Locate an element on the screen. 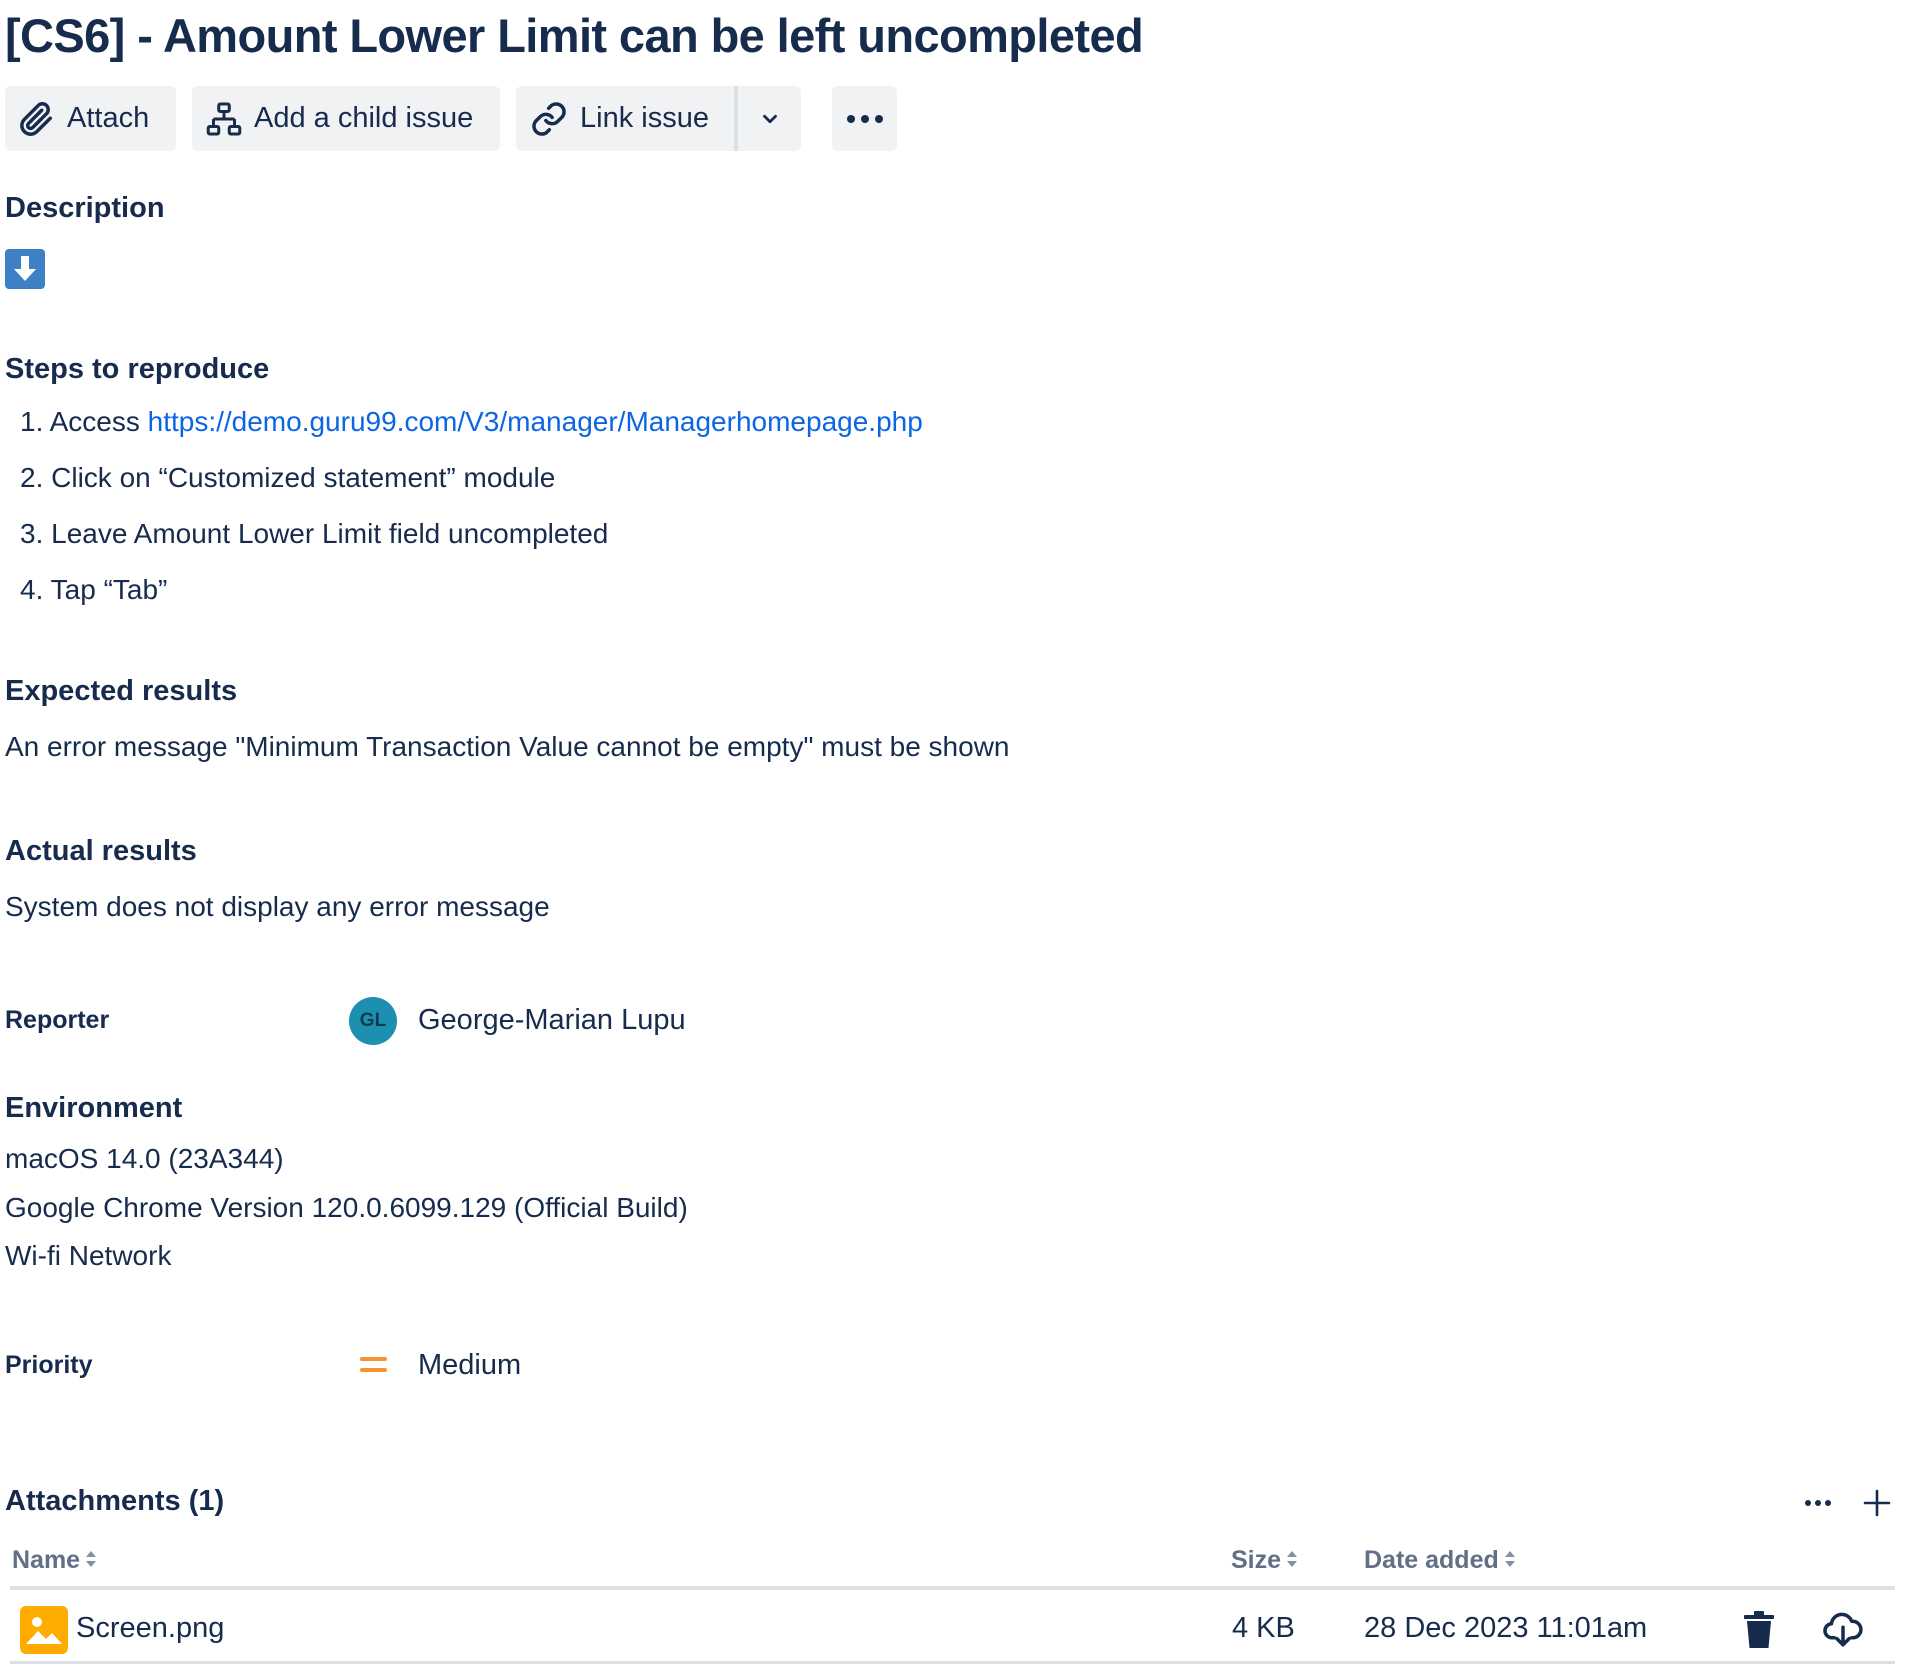 The image size is (1910, 1666). link-issue-button: Link issue is located at coordinates (625, 118).